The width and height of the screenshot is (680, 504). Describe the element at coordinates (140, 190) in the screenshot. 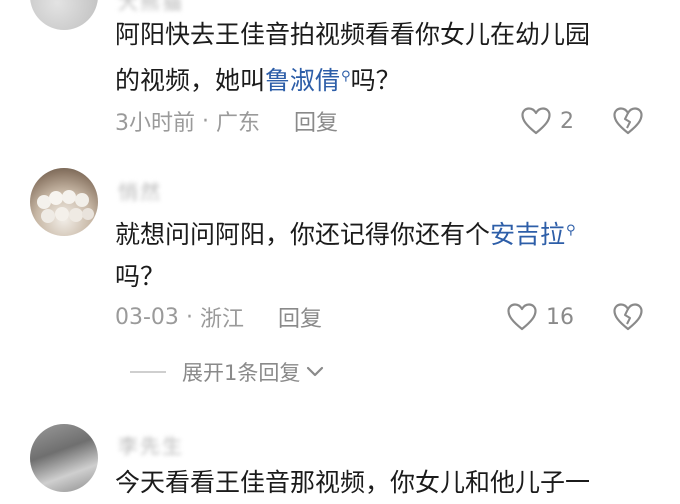

I see `comment-username: 悄然` at that location.